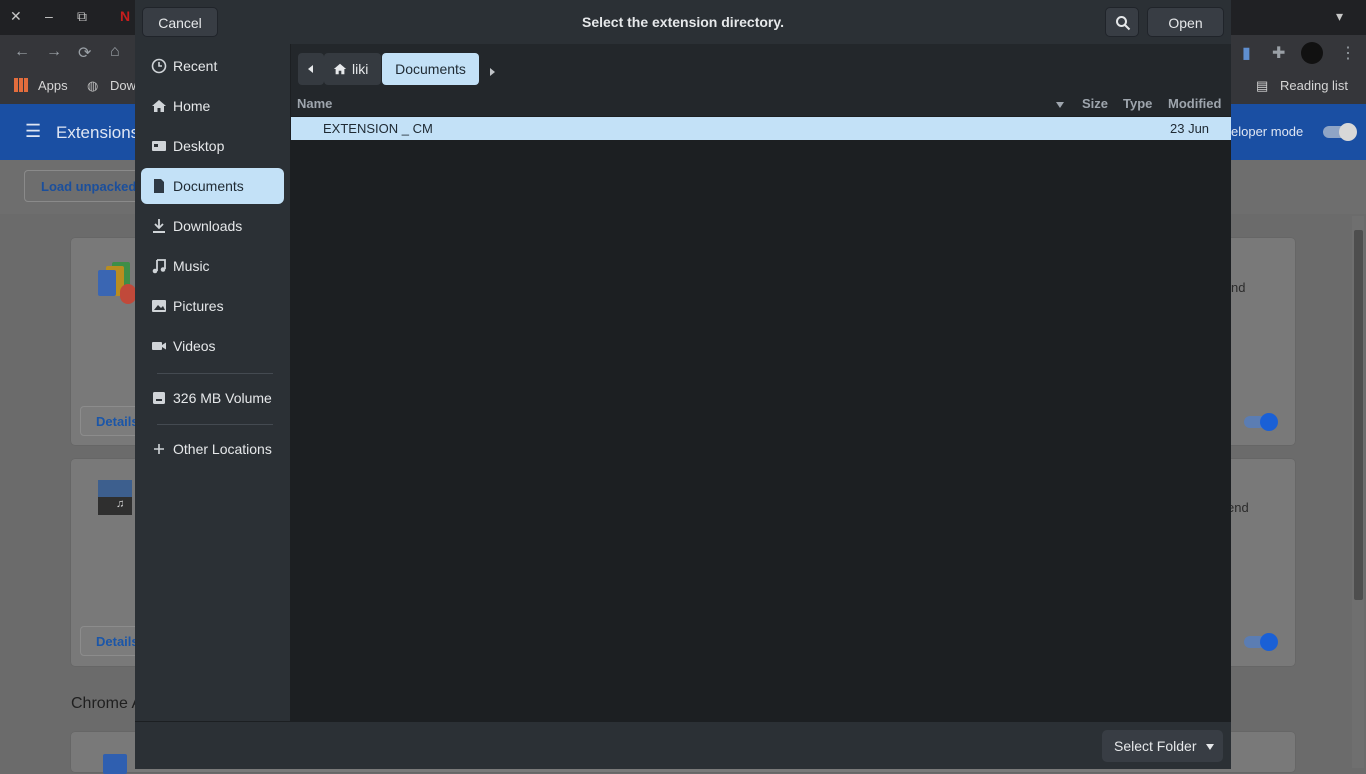  I want to click on column-name: Name, so click(314, 103).